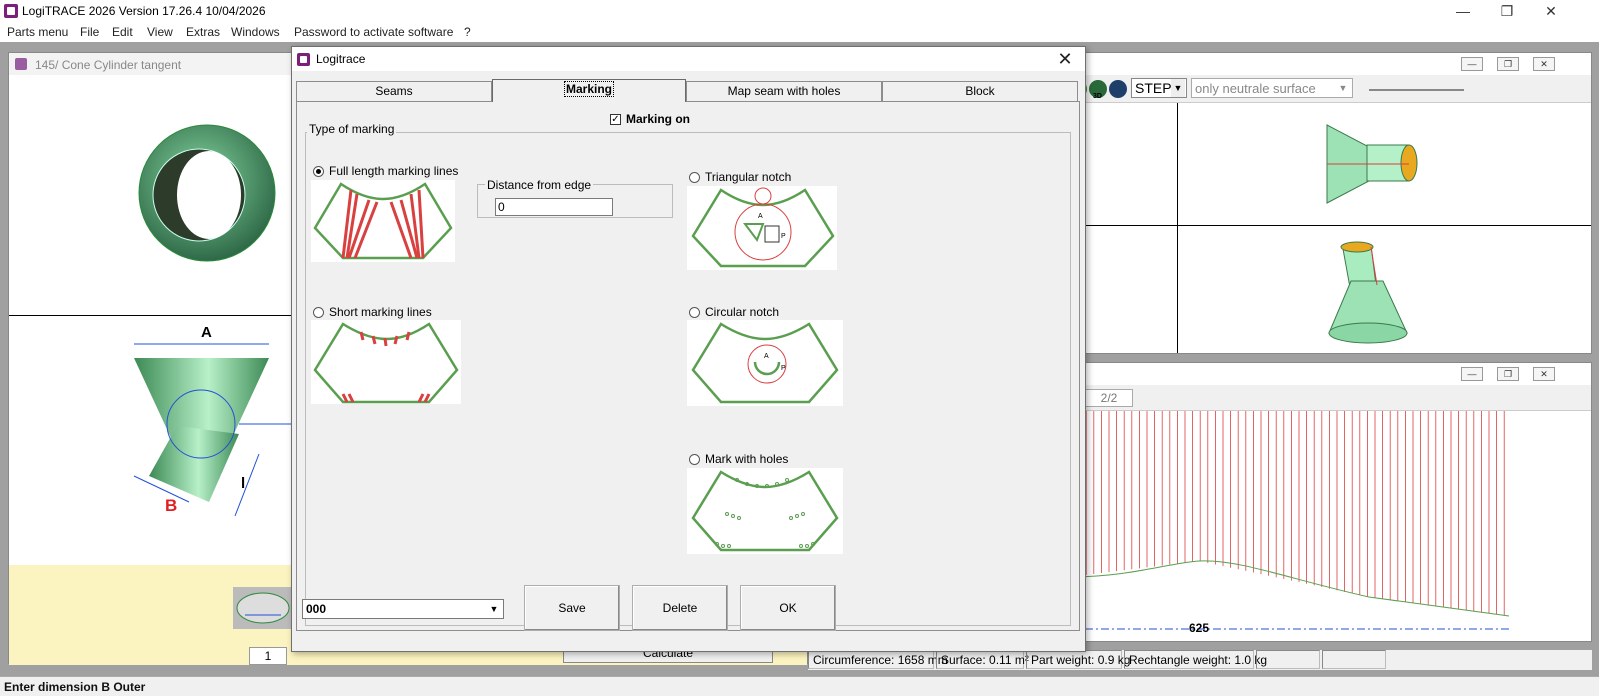 The height and width of the screenshot is (696, 1599). What do you see at coordinates (1508, 64) in the screenshot?
I see `rt-restore-icon: ❐` at bounding box center [1508, 64].